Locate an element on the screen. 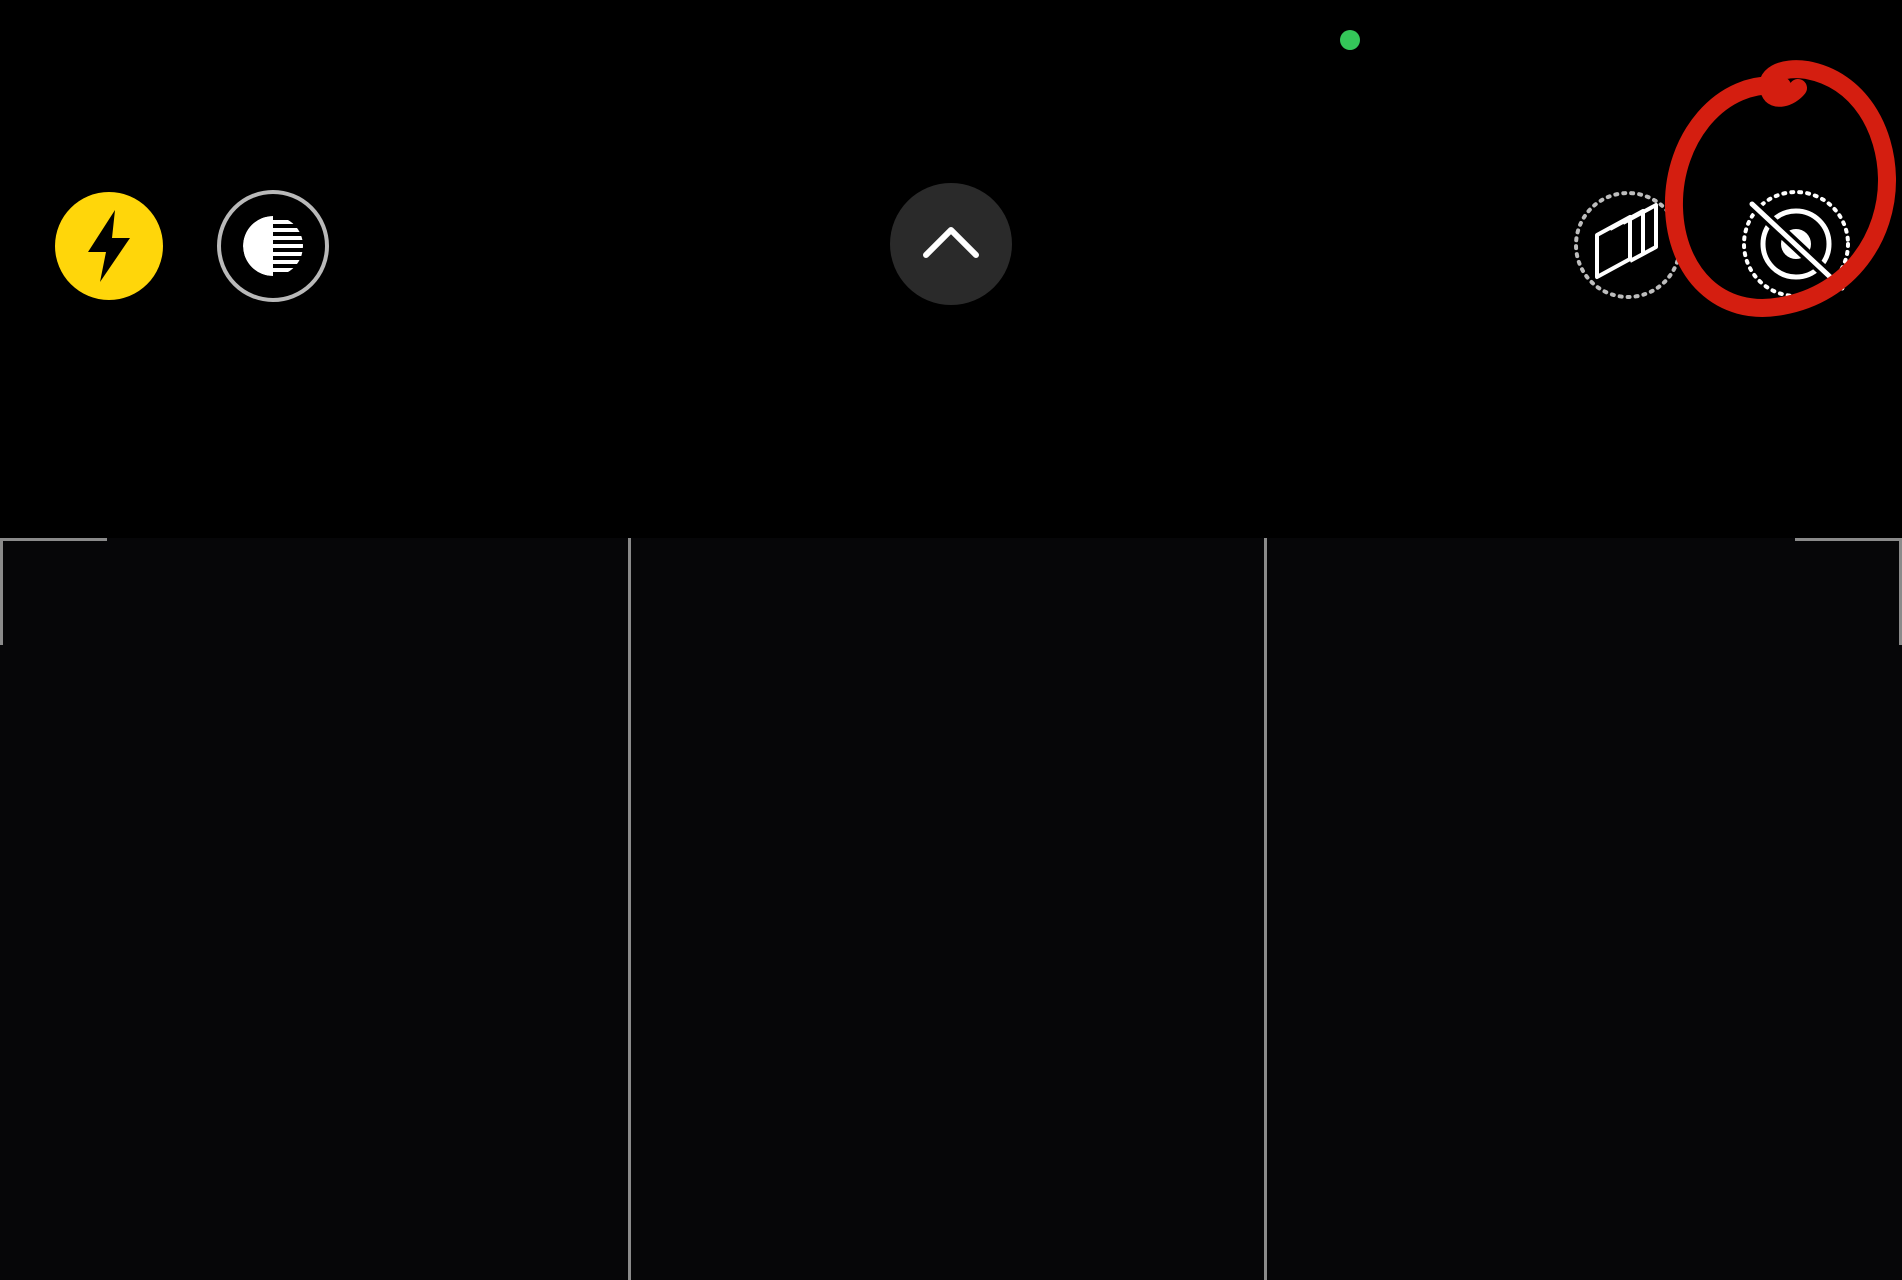 The height and width of the screenshot is (1280, 1902). privacy-indicator-dot is located at coordinates (1350, 40).